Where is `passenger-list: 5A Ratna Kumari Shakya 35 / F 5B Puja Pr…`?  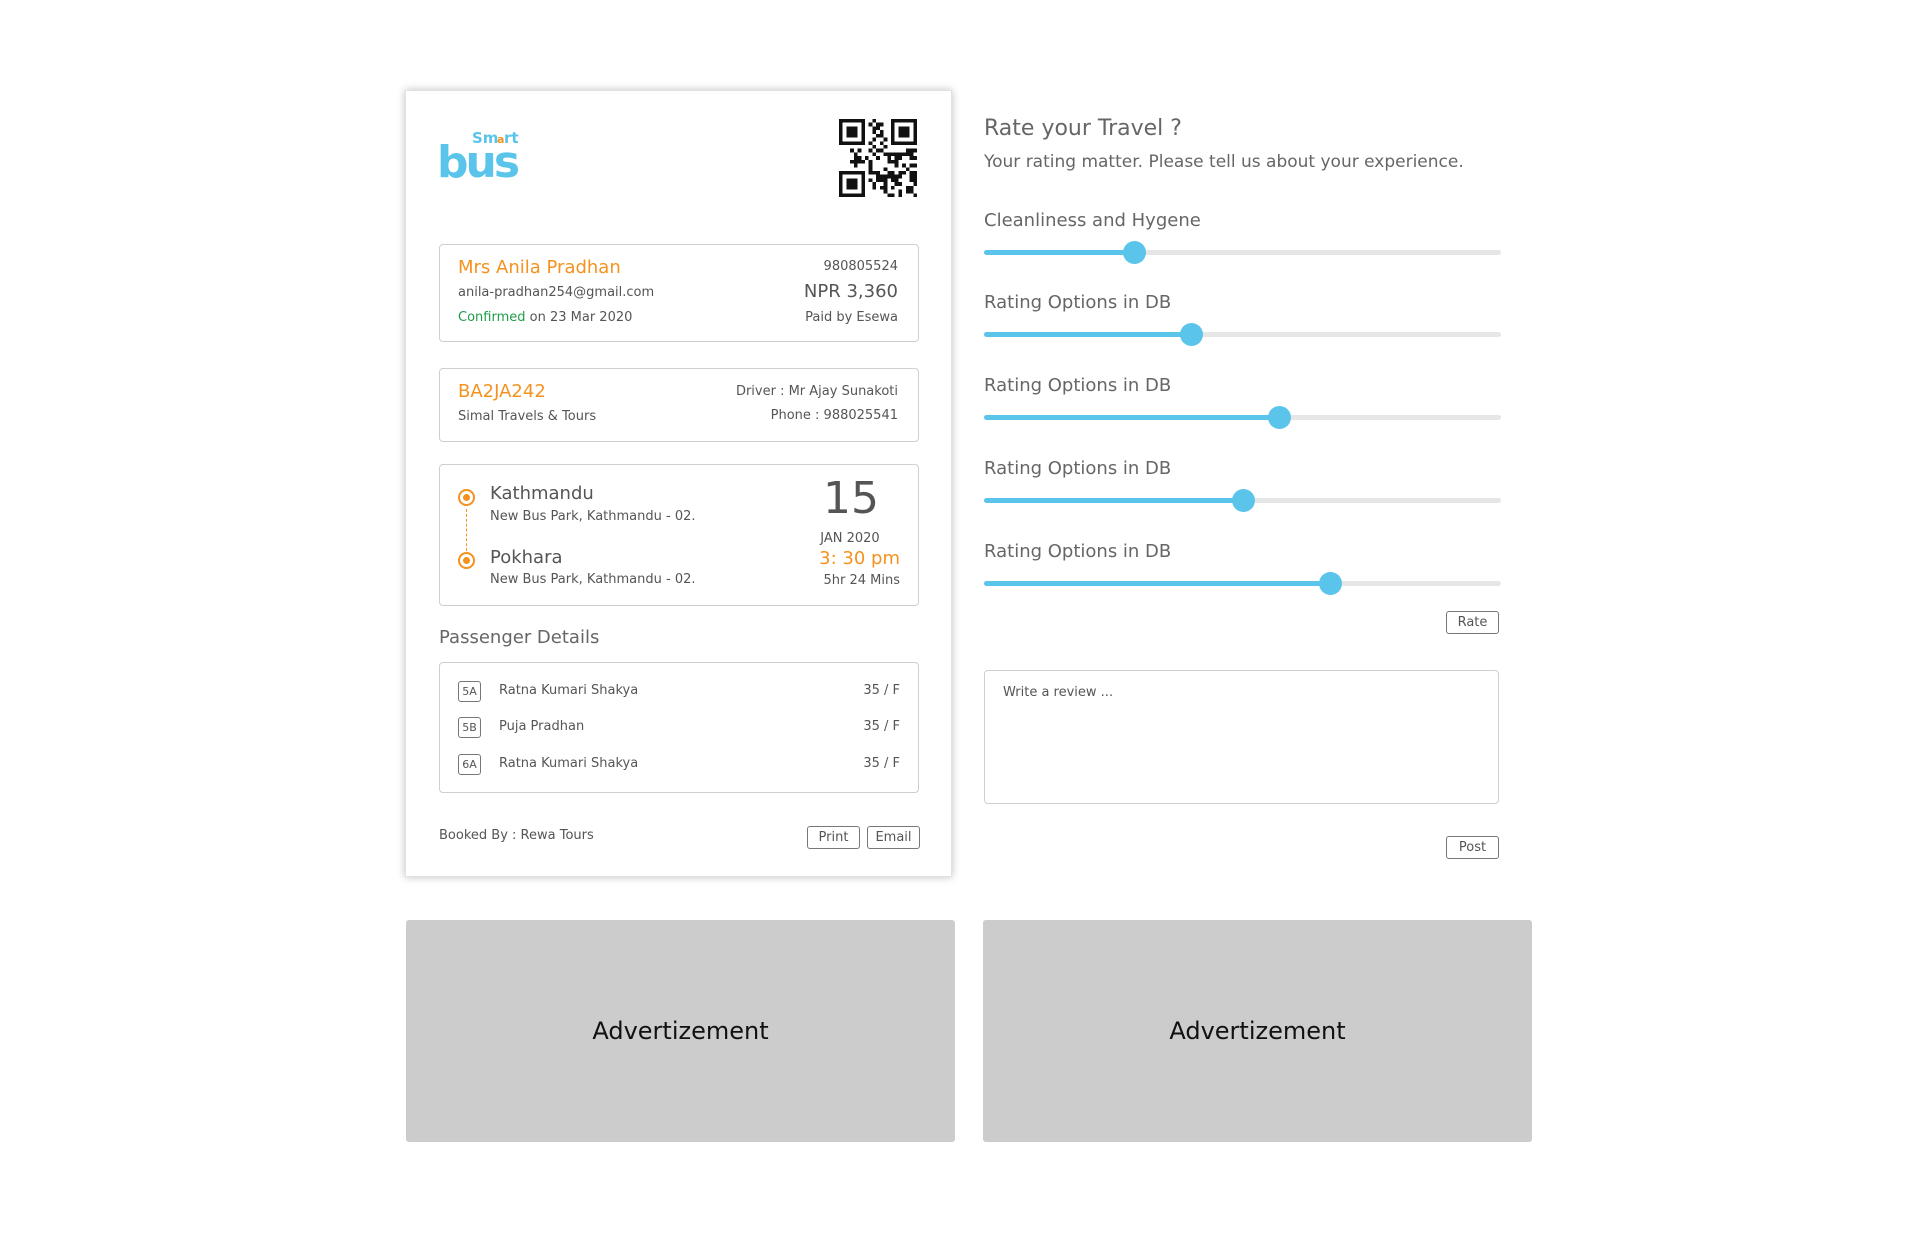
passenger-list: 5A Ratna Kumari Shakya 35 / F 5B Puja Pr… is located at coordinates (679, 727).